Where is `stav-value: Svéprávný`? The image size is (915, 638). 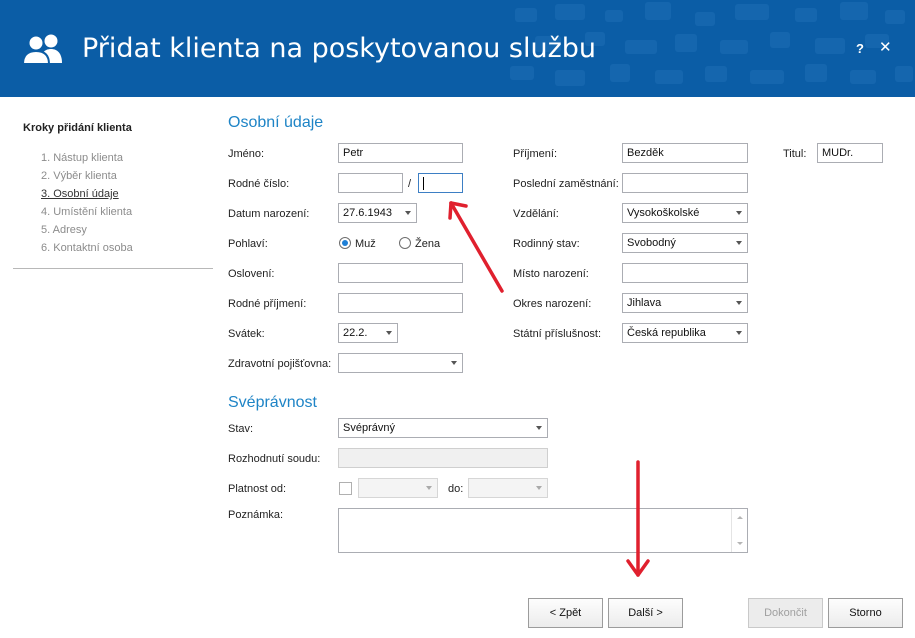
stav-value: Svéprávný is located at coordinates (369, 428).